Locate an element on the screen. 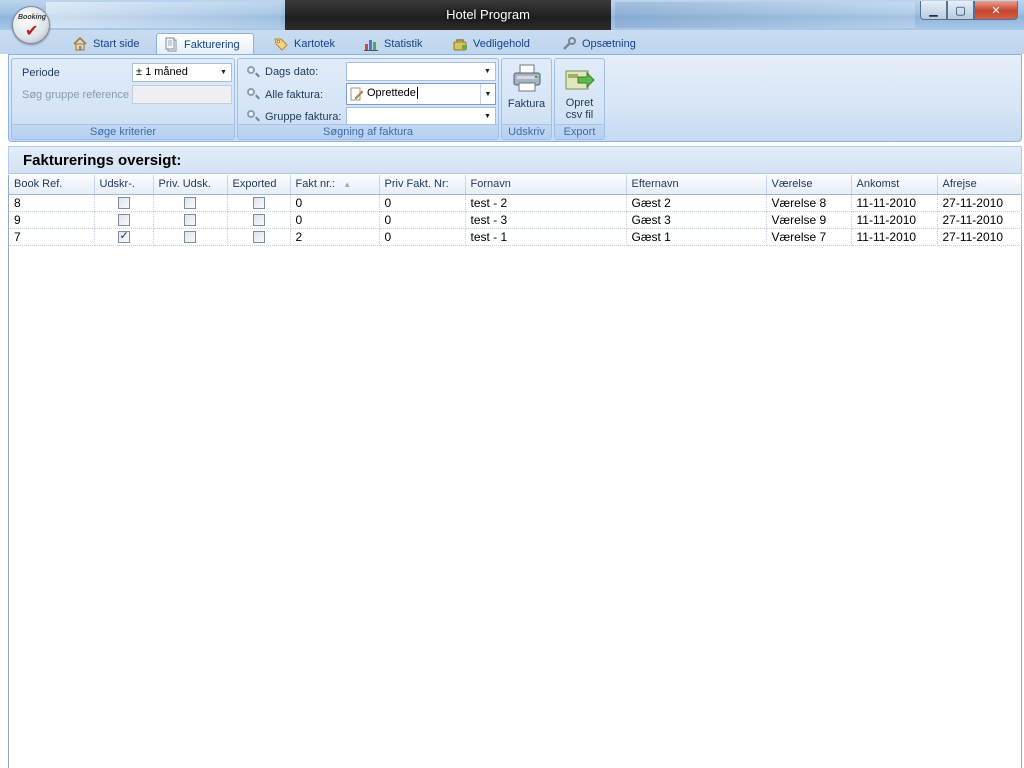 The height and width of the screenshot is (768, 1024). tab-label: Opsætning is located at coordinates (609, 43).